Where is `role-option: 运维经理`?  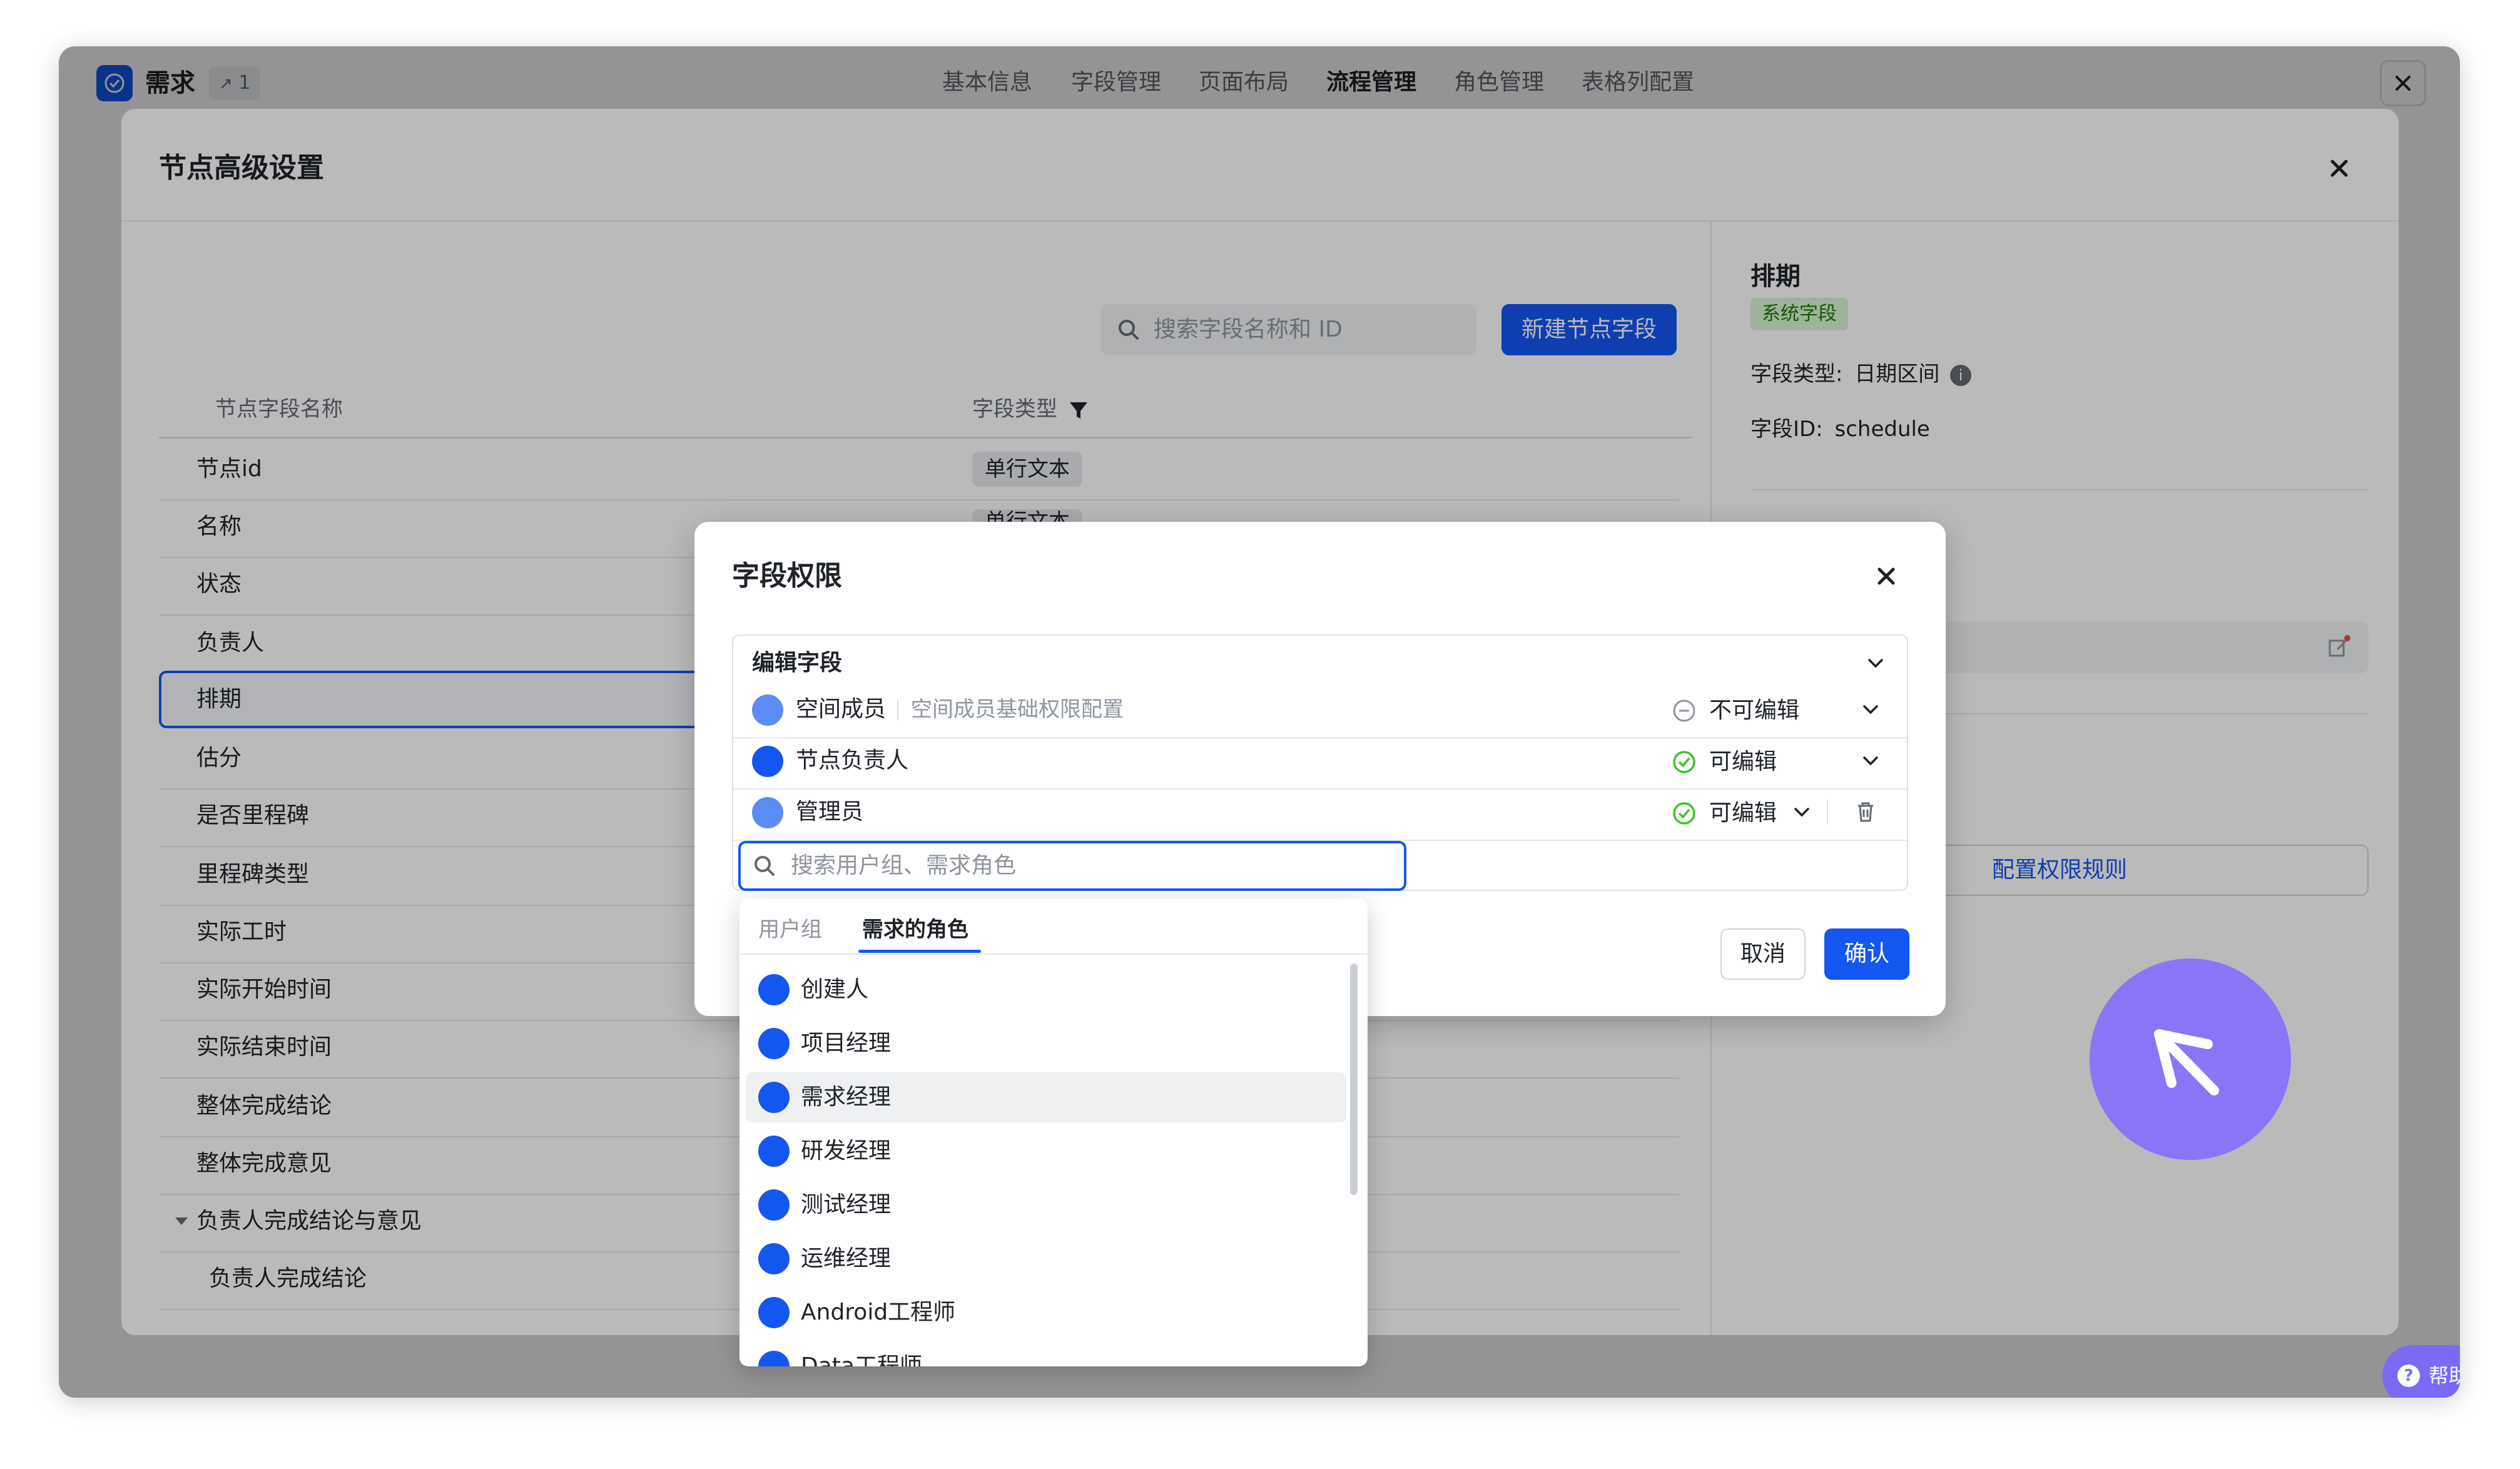 role-option: 运维经理 is located at coordinates (1046, 1259).